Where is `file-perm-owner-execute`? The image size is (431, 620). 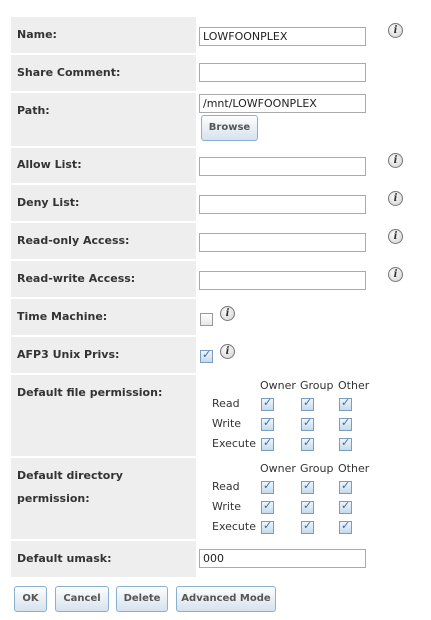 file-perm-owner-execute is located at coordinates (267, 443).